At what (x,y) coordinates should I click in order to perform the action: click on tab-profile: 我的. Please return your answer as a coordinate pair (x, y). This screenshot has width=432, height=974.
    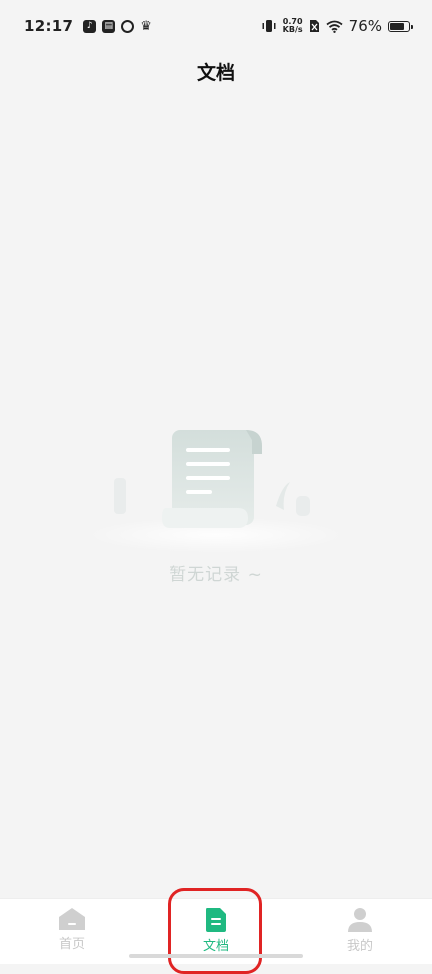
    Looking at the image, I should click on (360, 930).